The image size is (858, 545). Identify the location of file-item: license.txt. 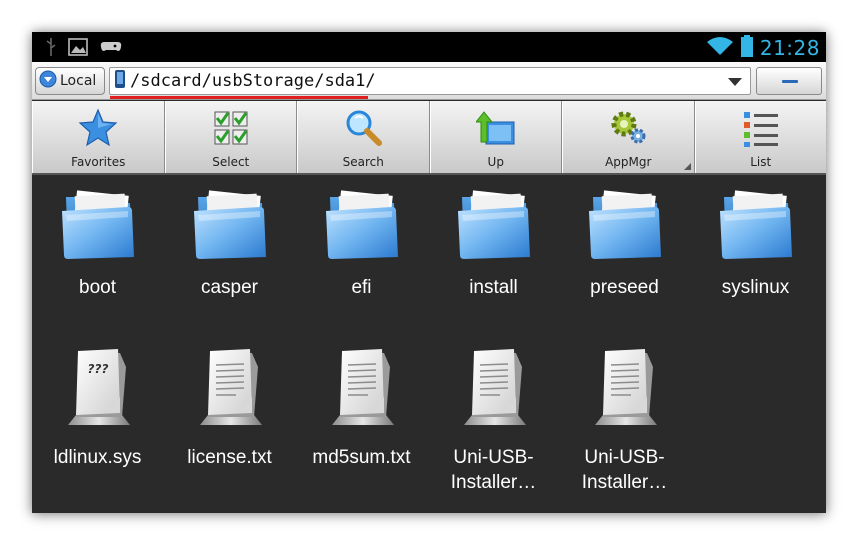
(229, 412).